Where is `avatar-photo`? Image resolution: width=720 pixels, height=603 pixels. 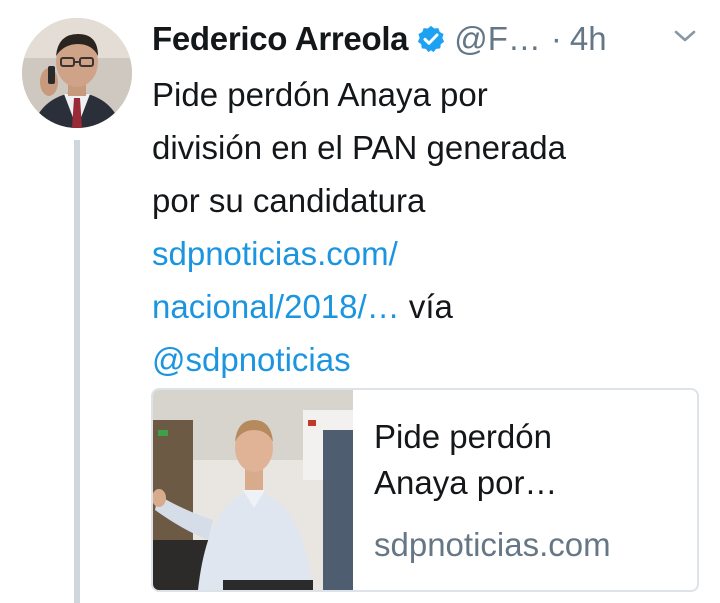
avatar-photo is located at coordinates (77, 73).